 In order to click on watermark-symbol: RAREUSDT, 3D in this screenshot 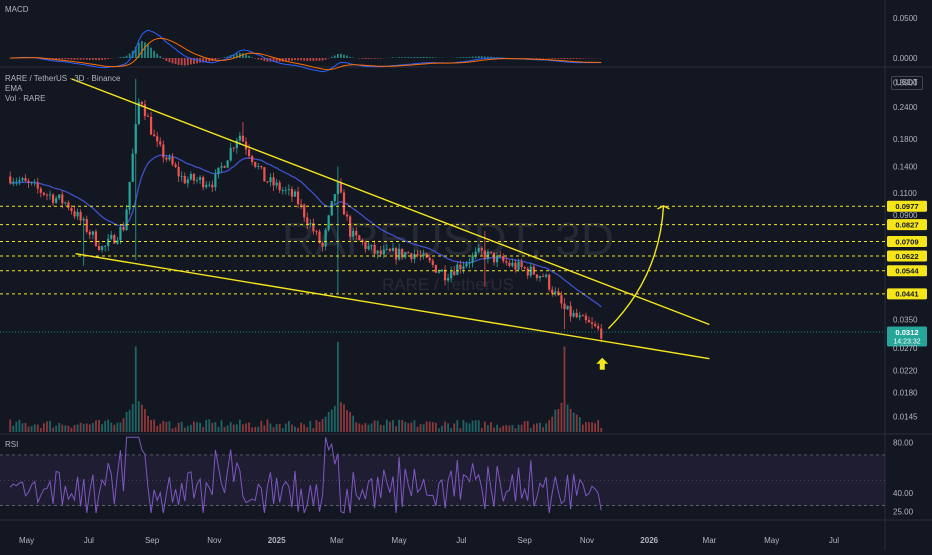, I will do `click(448, 239)`.